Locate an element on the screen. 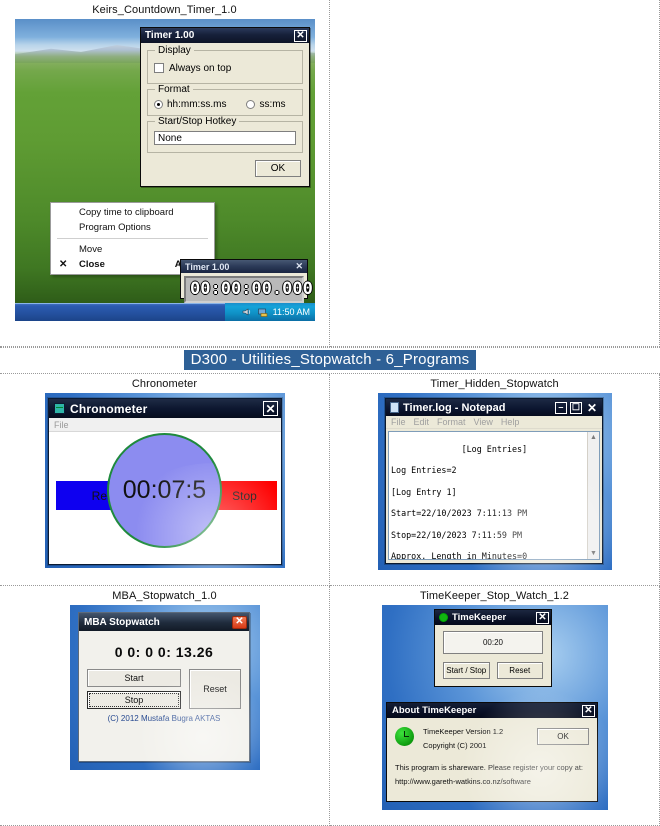 Image resolution: width=660 pixels, height=826 pixels. format-opt2-label: ss:ms is located at coordinates (272, 104).